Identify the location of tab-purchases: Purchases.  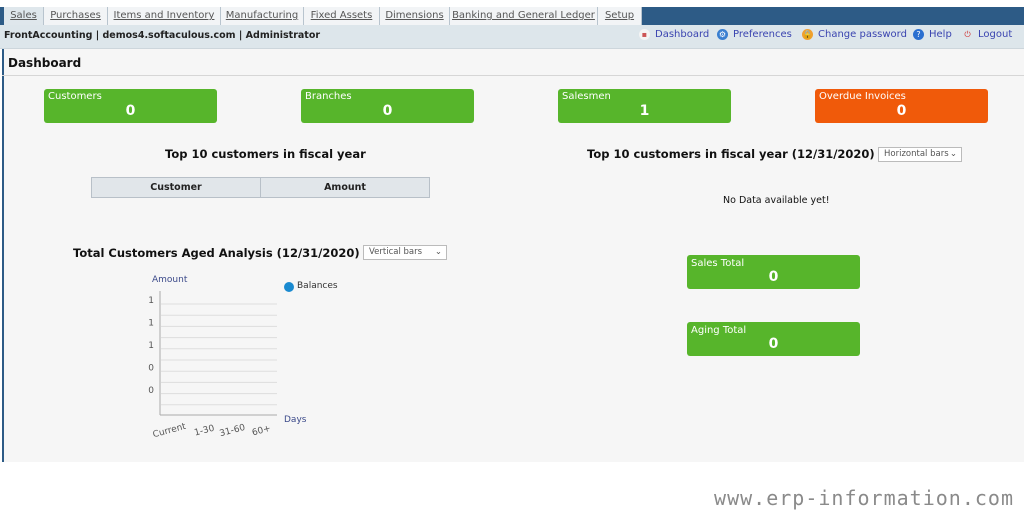
(76, 16).